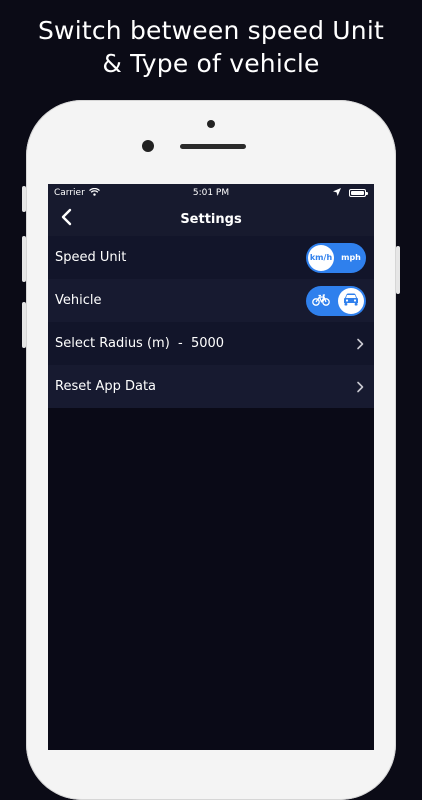  I want to click on car-icon, so click(351, 300).